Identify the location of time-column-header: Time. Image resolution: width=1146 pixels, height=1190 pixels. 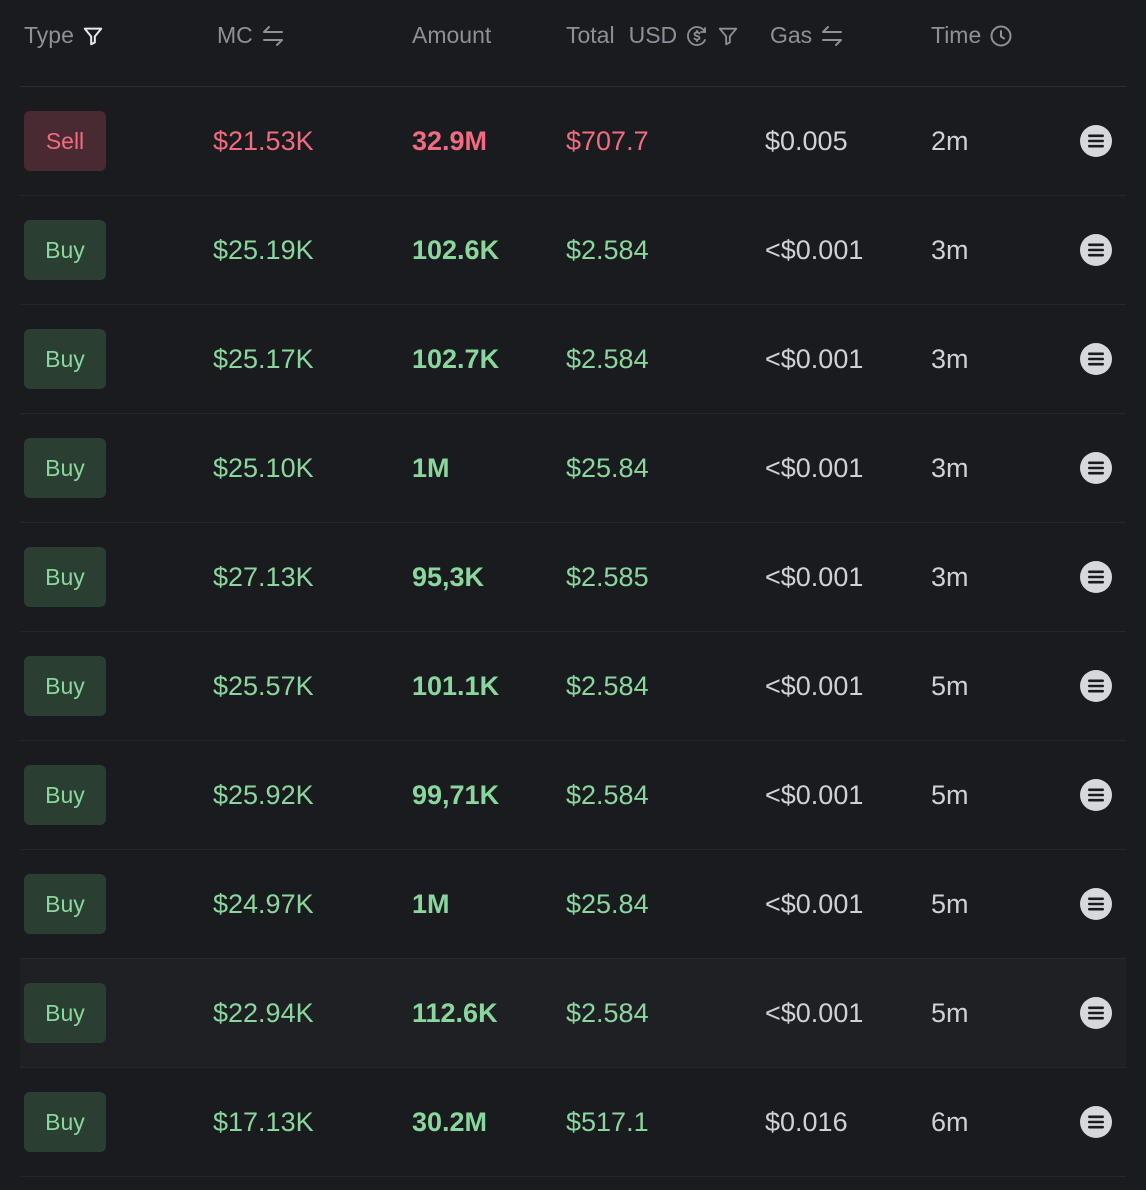
(972, 35).